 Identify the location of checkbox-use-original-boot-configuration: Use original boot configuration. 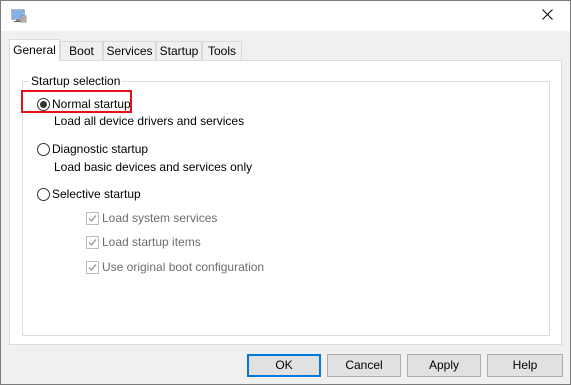
(175, 267).